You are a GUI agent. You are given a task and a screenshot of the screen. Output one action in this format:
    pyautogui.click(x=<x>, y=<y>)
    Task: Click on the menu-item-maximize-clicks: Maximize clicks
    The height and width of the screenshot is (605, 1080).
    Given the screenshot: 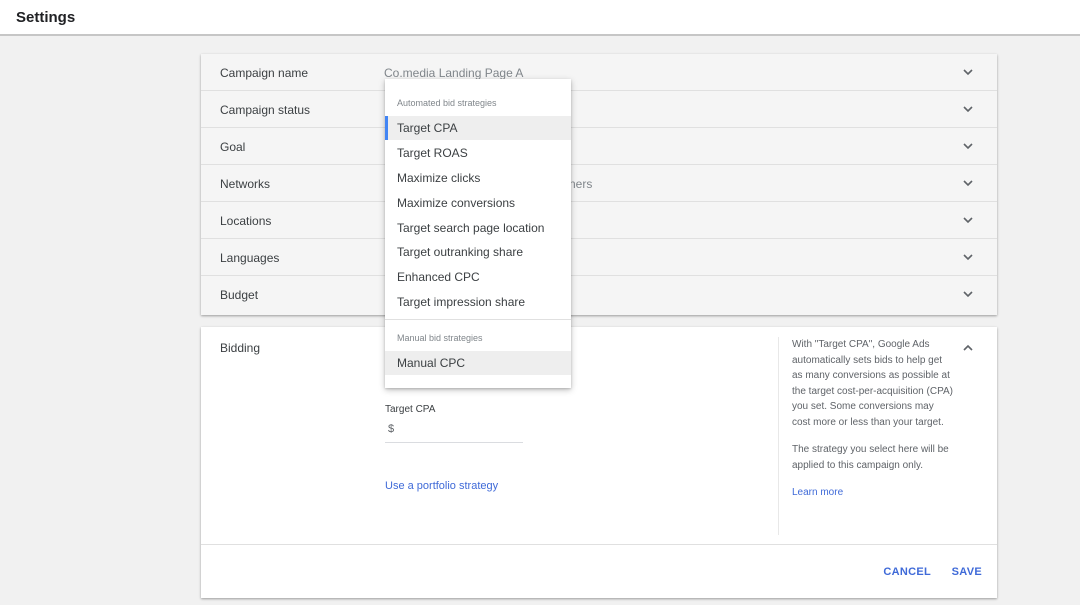 What is the action you would take?
    pyautogui.click(x=478, y=178)
    